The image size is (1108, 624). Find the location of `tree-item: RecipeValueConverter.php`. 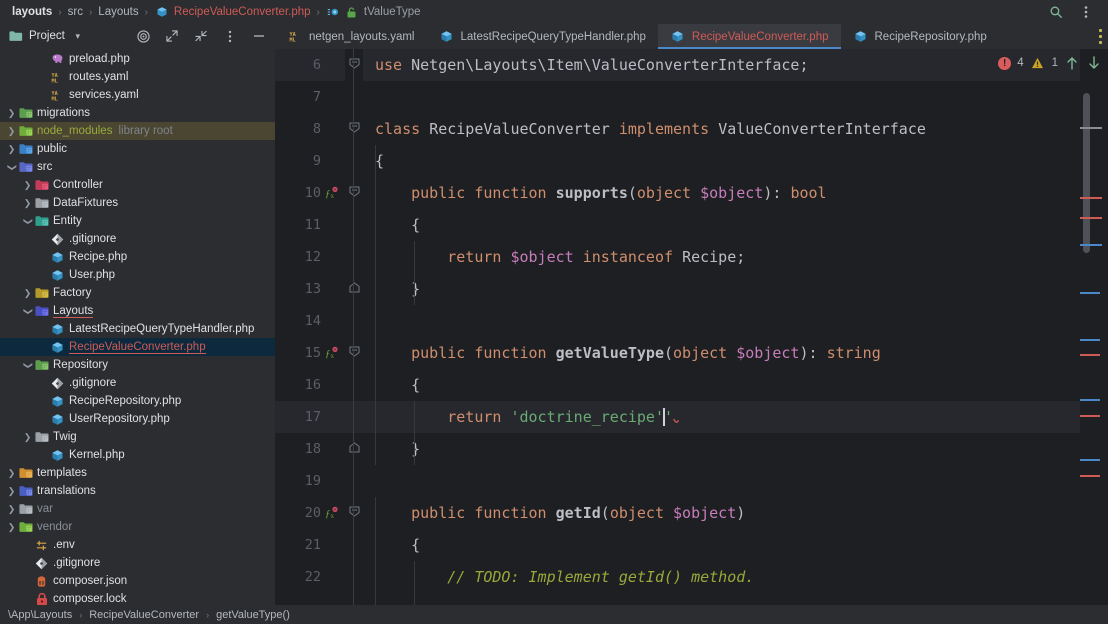

tree-item: RecipeValueConverter.php is located at coordinates (137, 347).